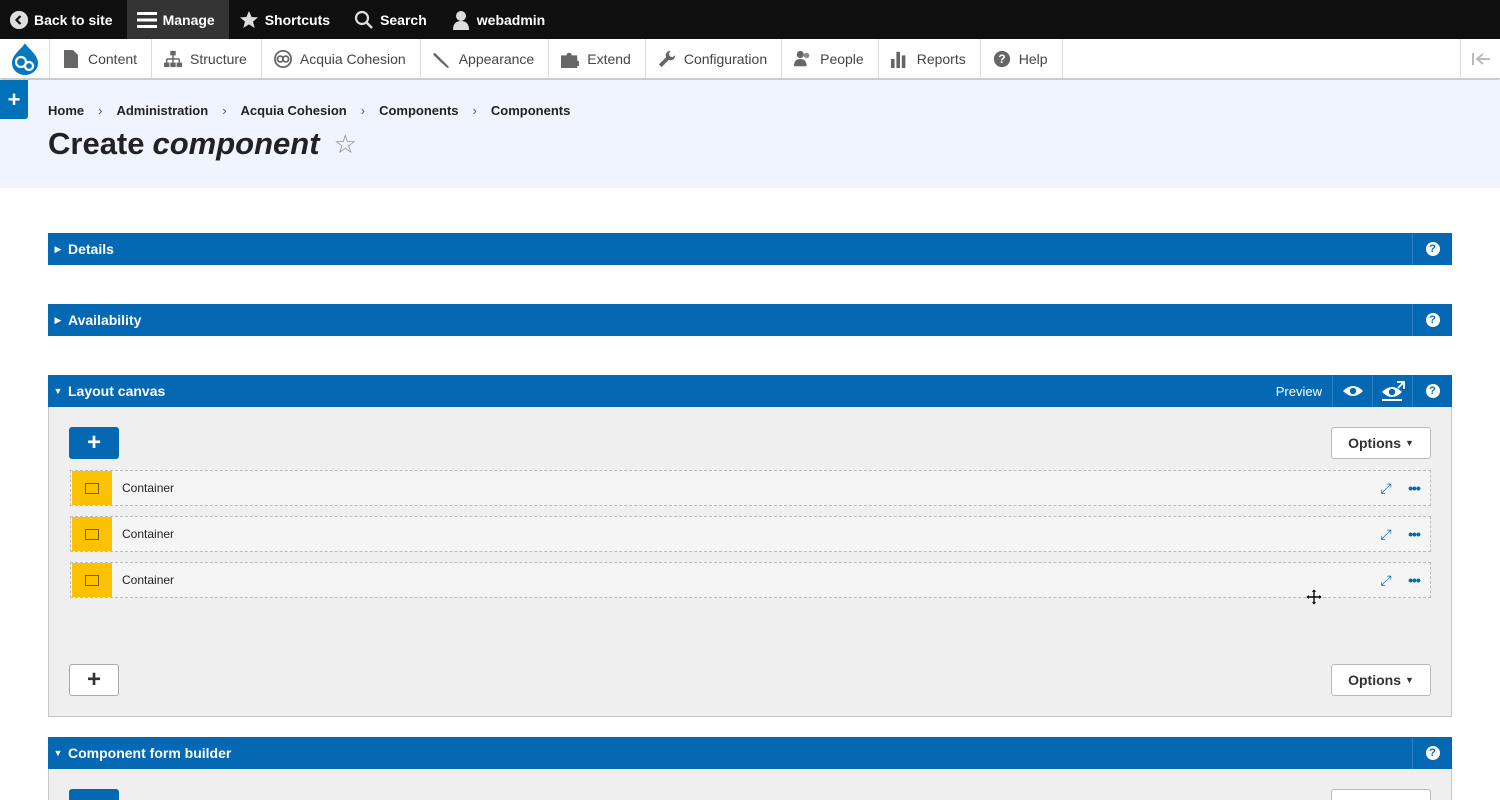 This screenshot has height=800, width=1500. I want to click on tray-item-structure: Structure, so click(207, 58).